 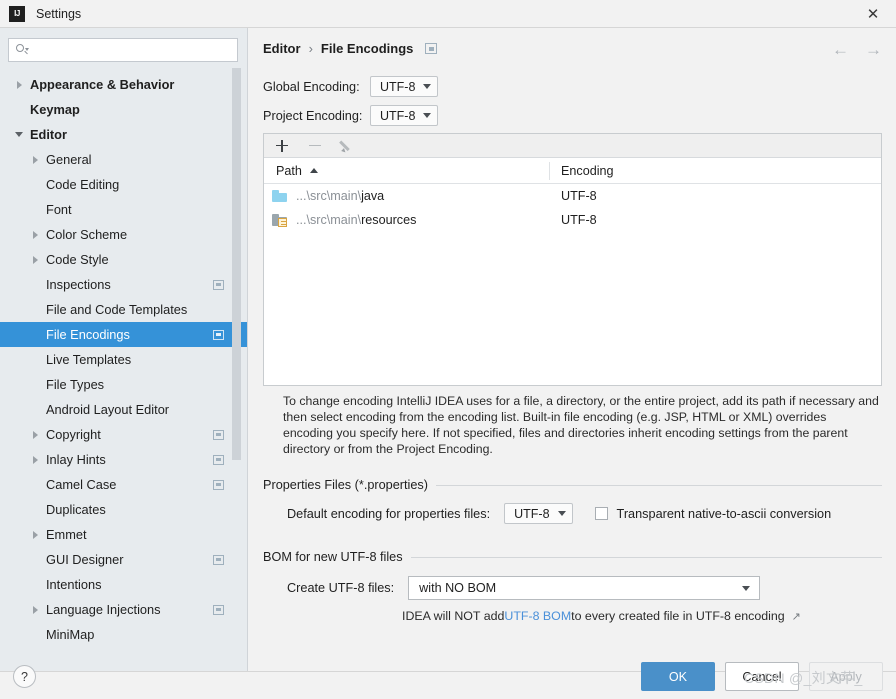 I want to click on project-encoding-label: Project Encoding:, so click(x=313, y=115).